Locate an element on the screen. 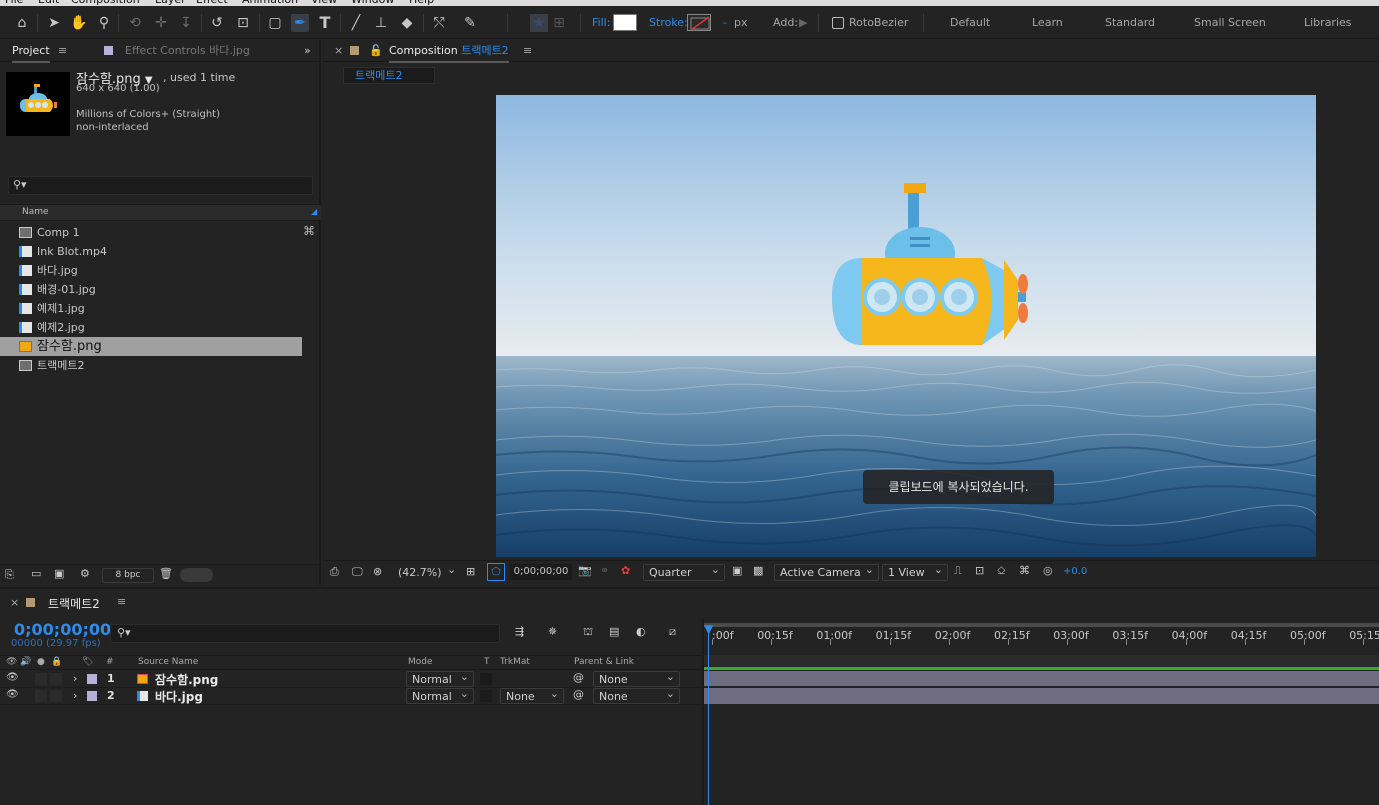 The height and width of the screenshot is (805, 1379). resolution-dropdown: Quarter is located at coordinates (684, 571).